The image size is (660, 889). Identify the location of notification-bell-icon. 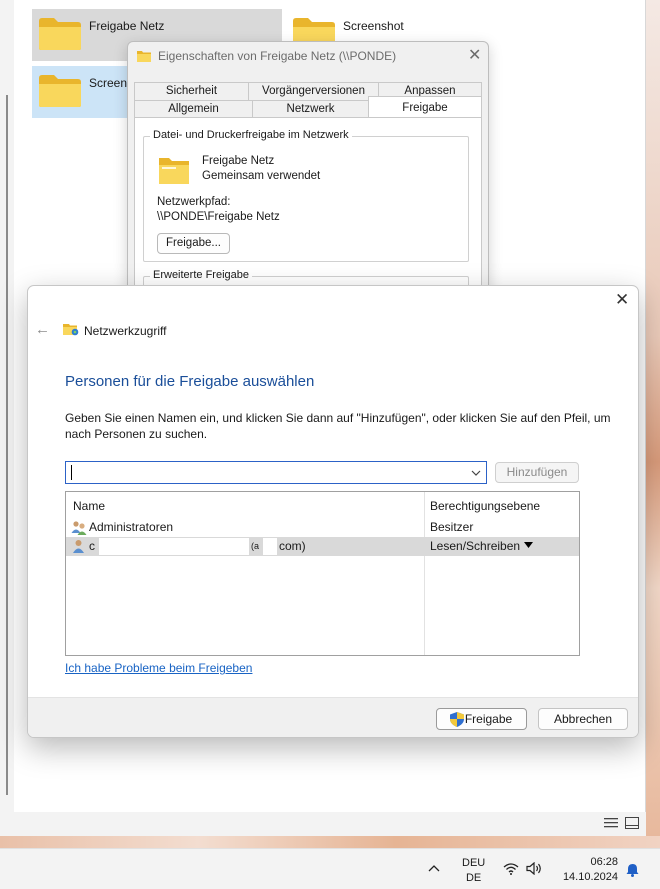
(632, 870).